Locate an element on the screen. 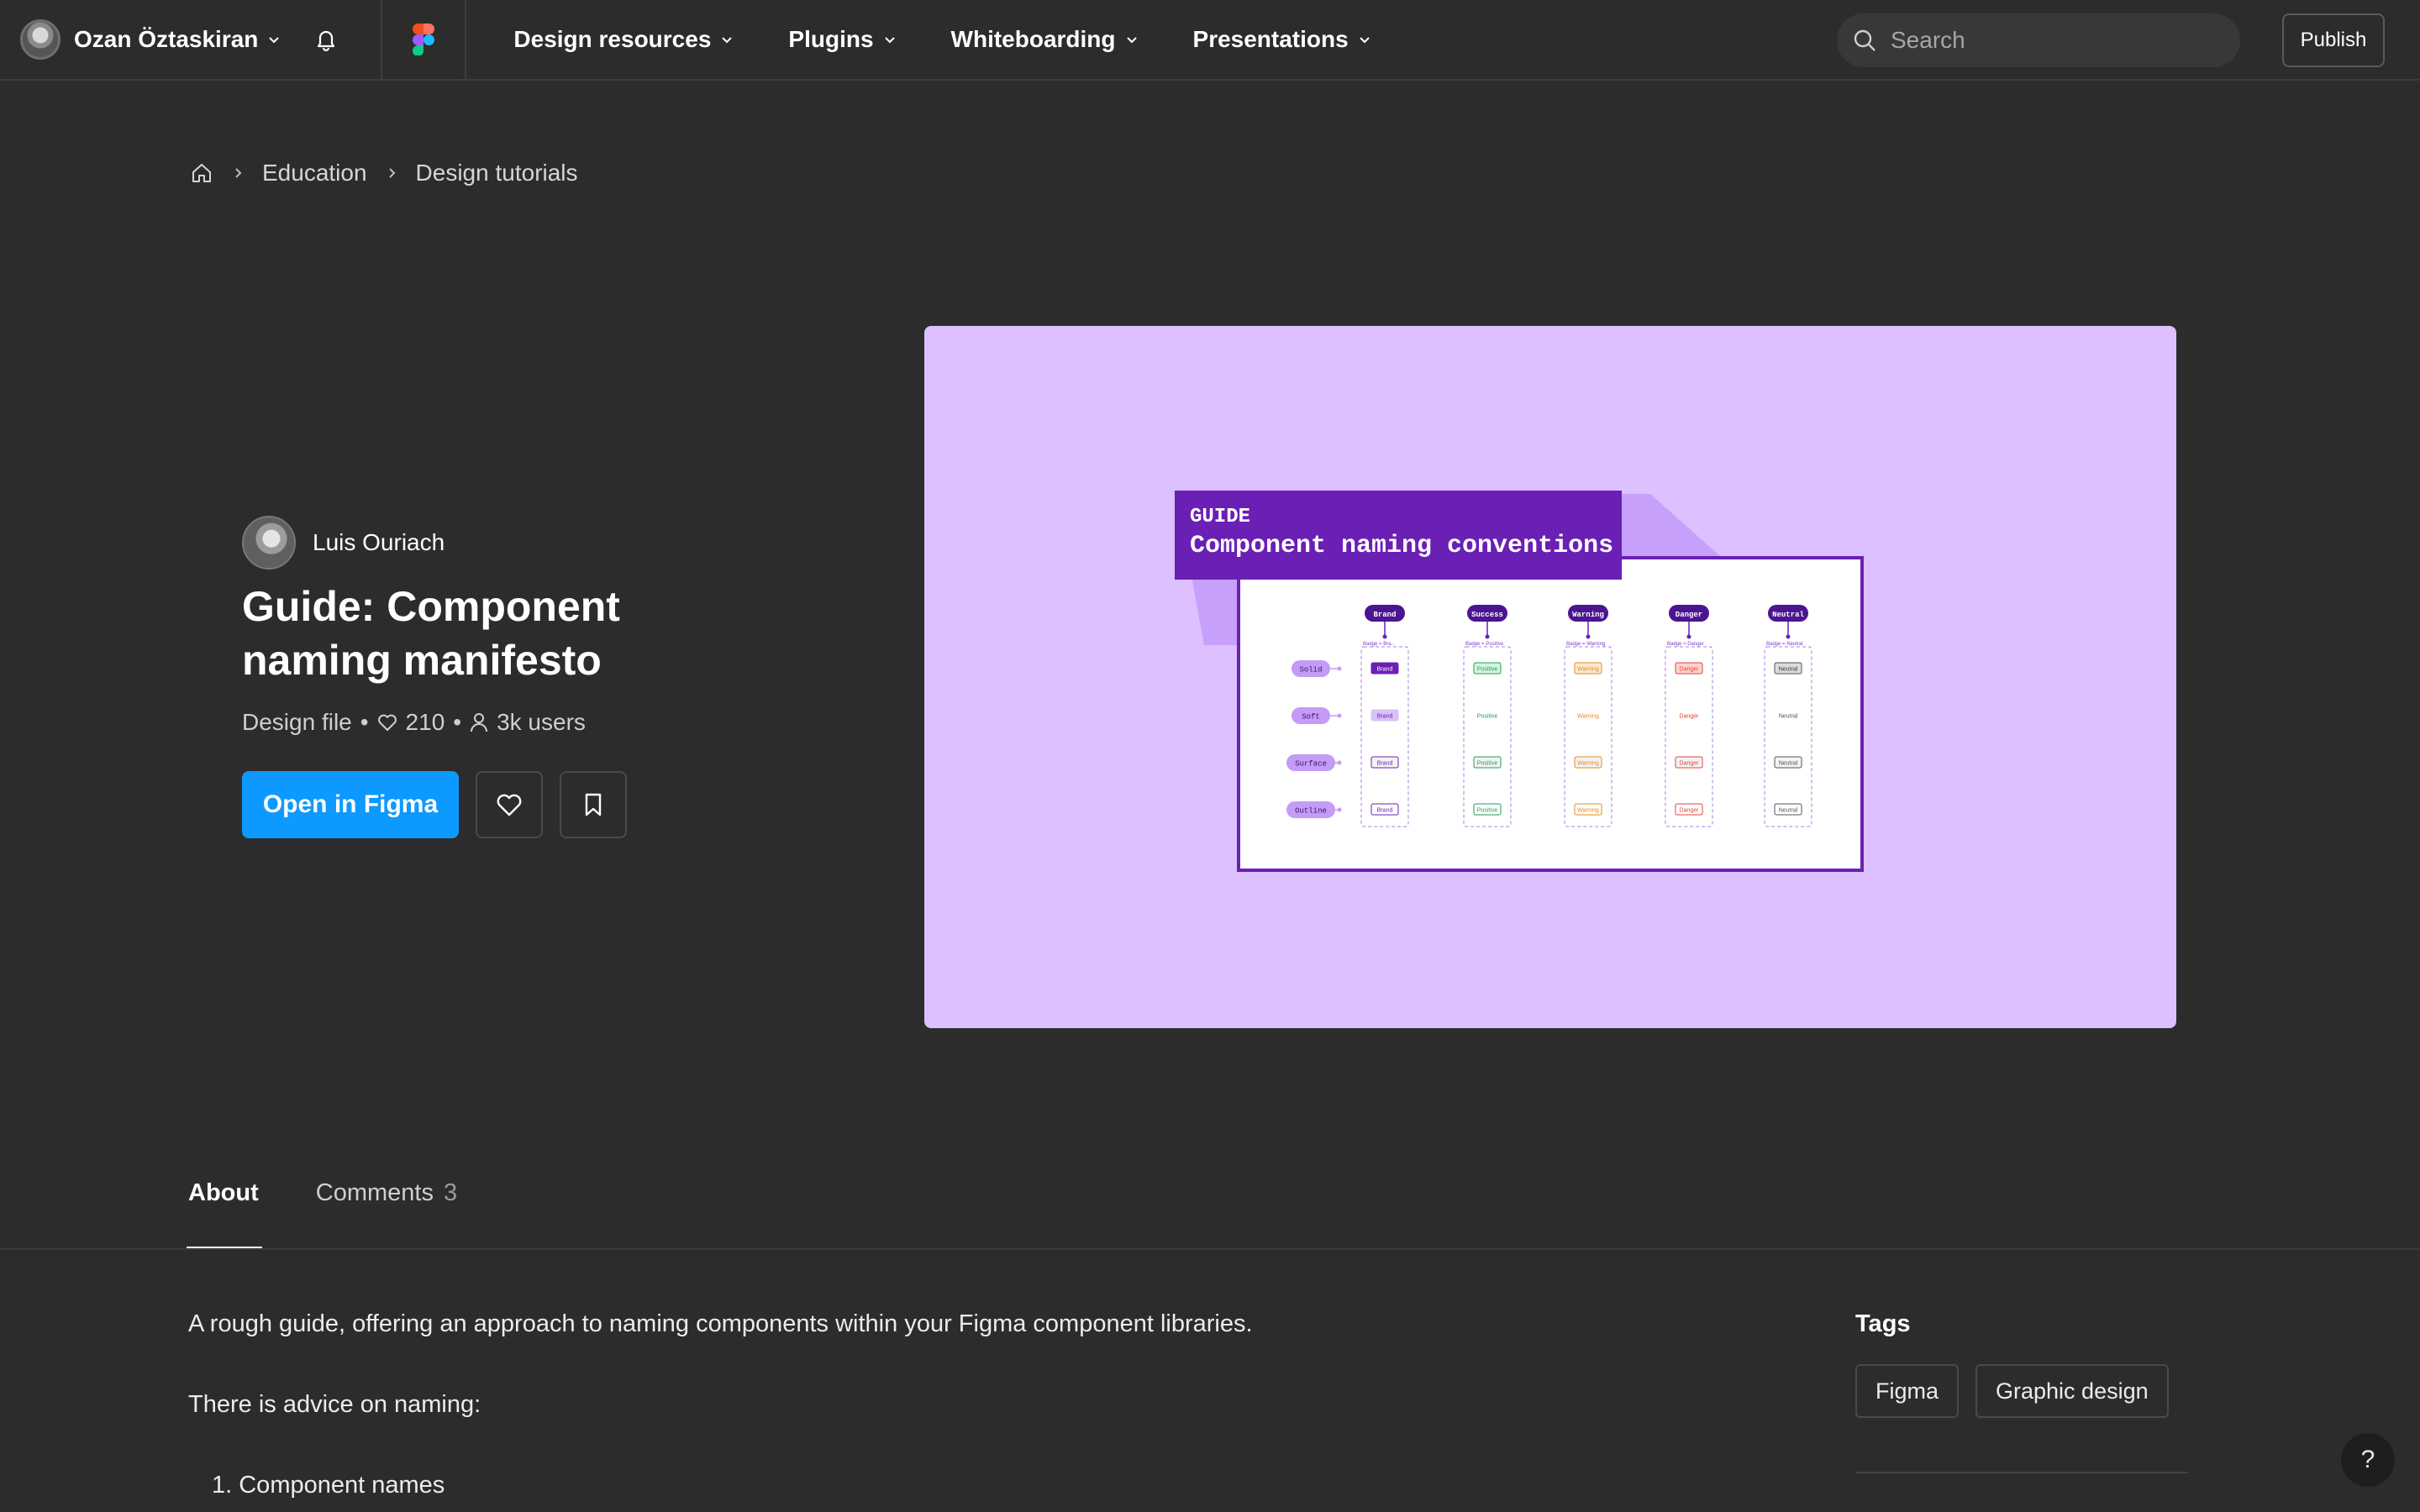 This screenshot has width=2420, height=1512. nav-presentations: Presentations is located at coordinates (1283, 39).